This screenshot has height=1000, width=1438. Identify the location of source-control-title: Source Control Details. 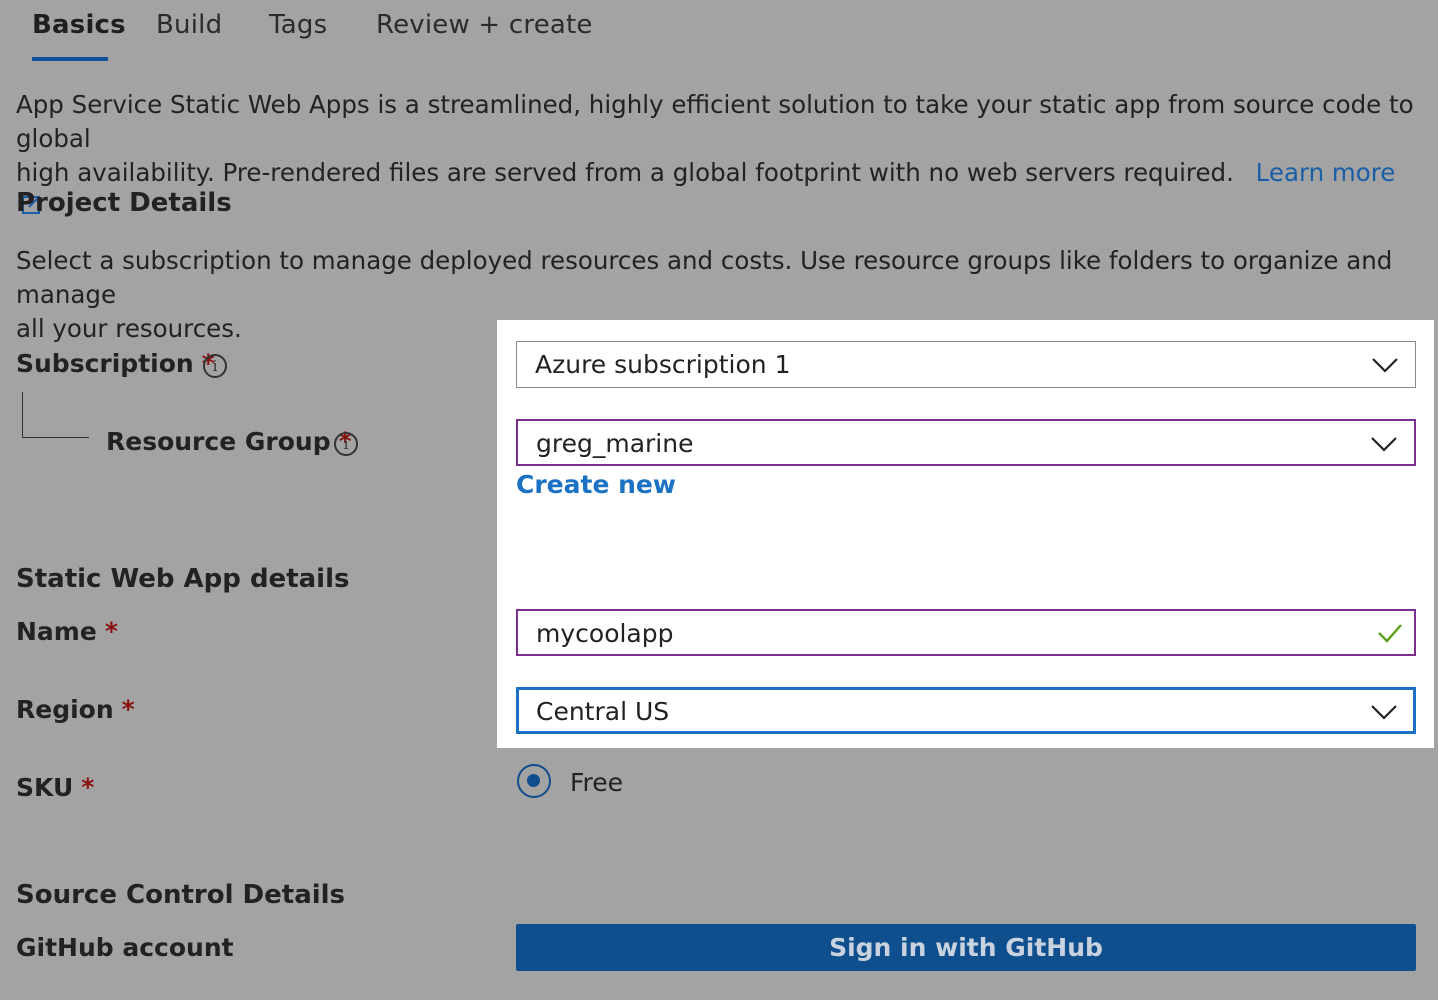
(181, 895).